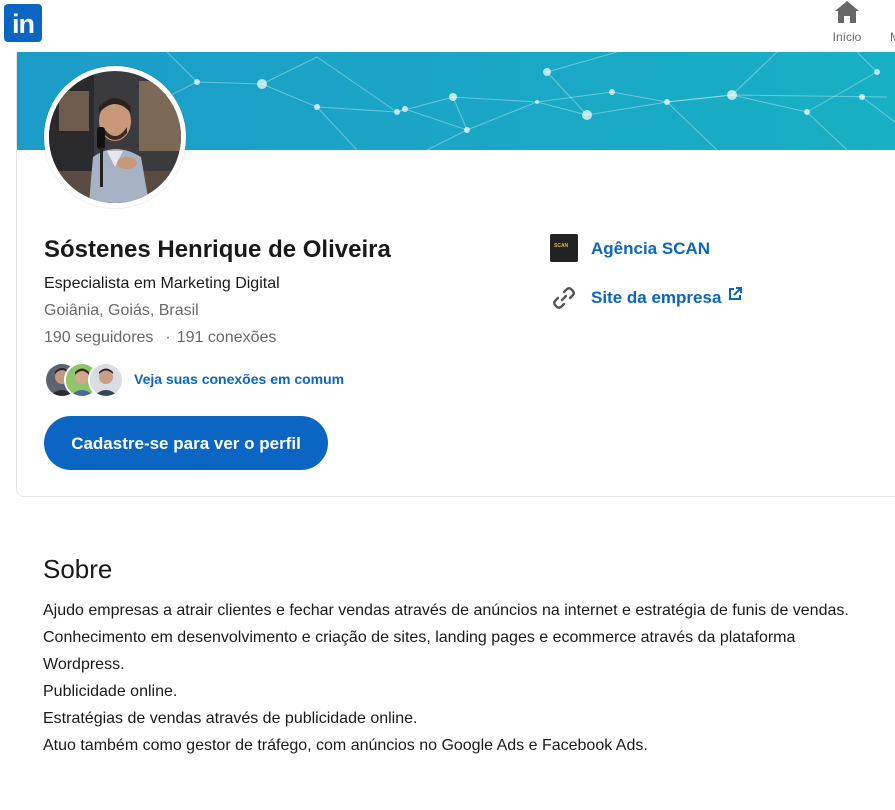 This screenshot has width=895, height=810. Describe the element at coordinates (564, 298) in the screenshot. I see `link-icon` at that location.